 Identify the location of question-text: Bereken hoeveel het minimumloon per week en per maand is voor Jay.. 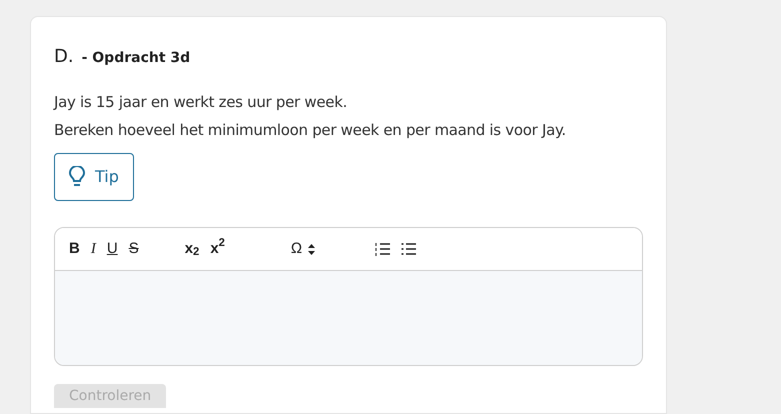
(310, 130).